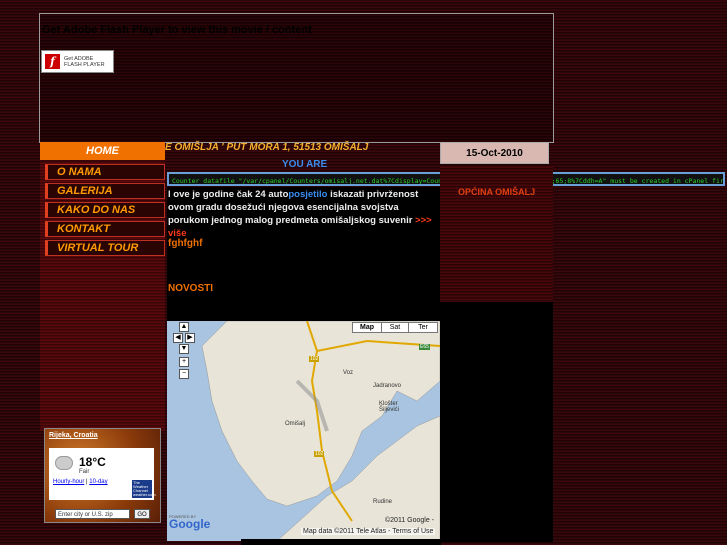  I want to click on map-place-label: Jadranovo, so click(387, 386).